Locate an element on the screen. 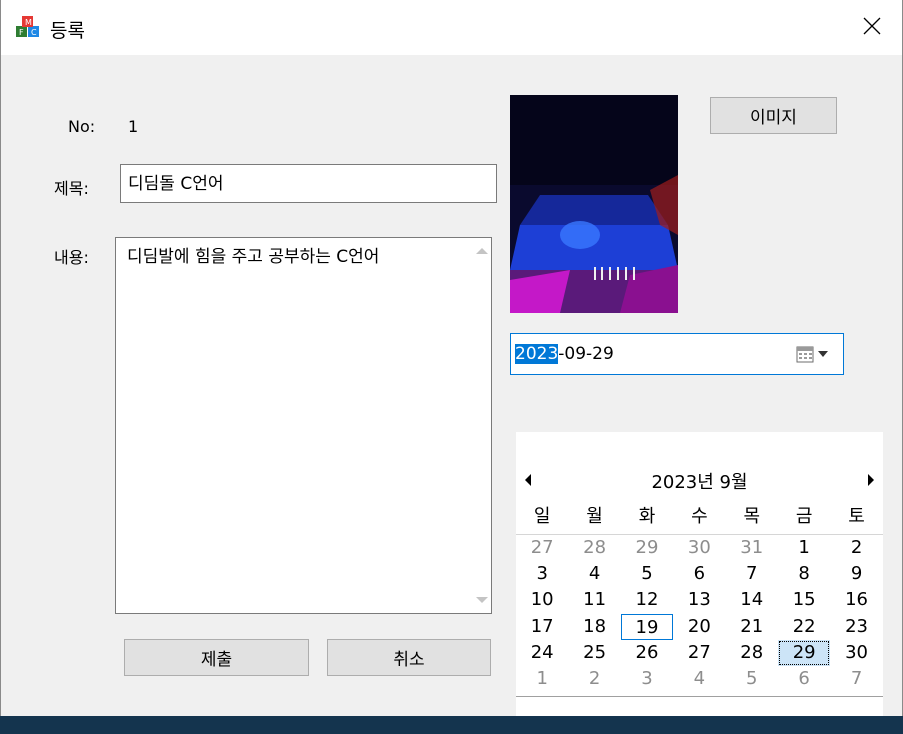 Image resolution: width=903 pixels, height=734 pixels. calendar-divider is located at coordinates (699, 696).